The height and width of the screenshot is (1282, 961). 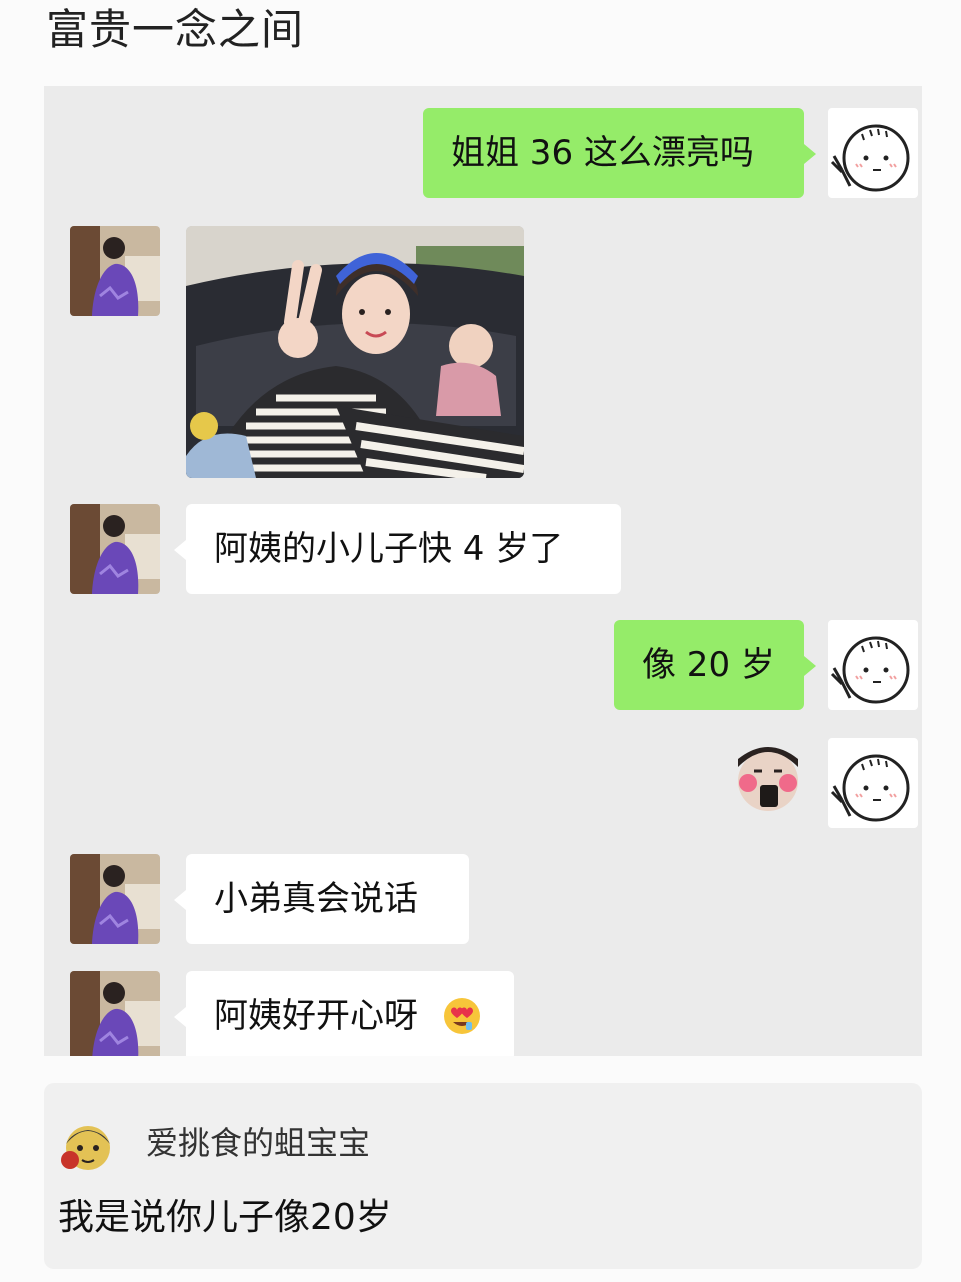 I want to click on message-bubble-theirs: 小弟真会说话, so click(x=321, y=899).